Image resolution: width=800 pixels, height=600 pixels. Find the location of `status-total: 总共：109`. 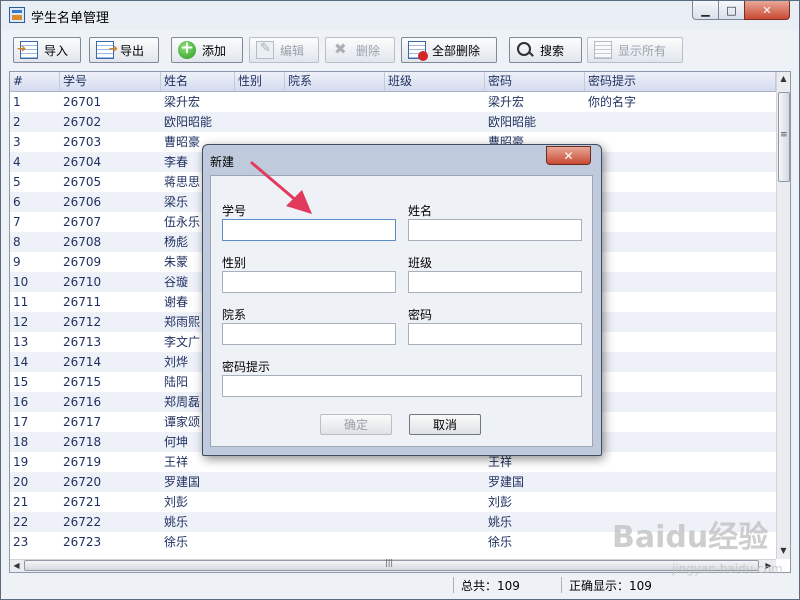

status-total: 总共：109 is located at coordinates (490, 586).